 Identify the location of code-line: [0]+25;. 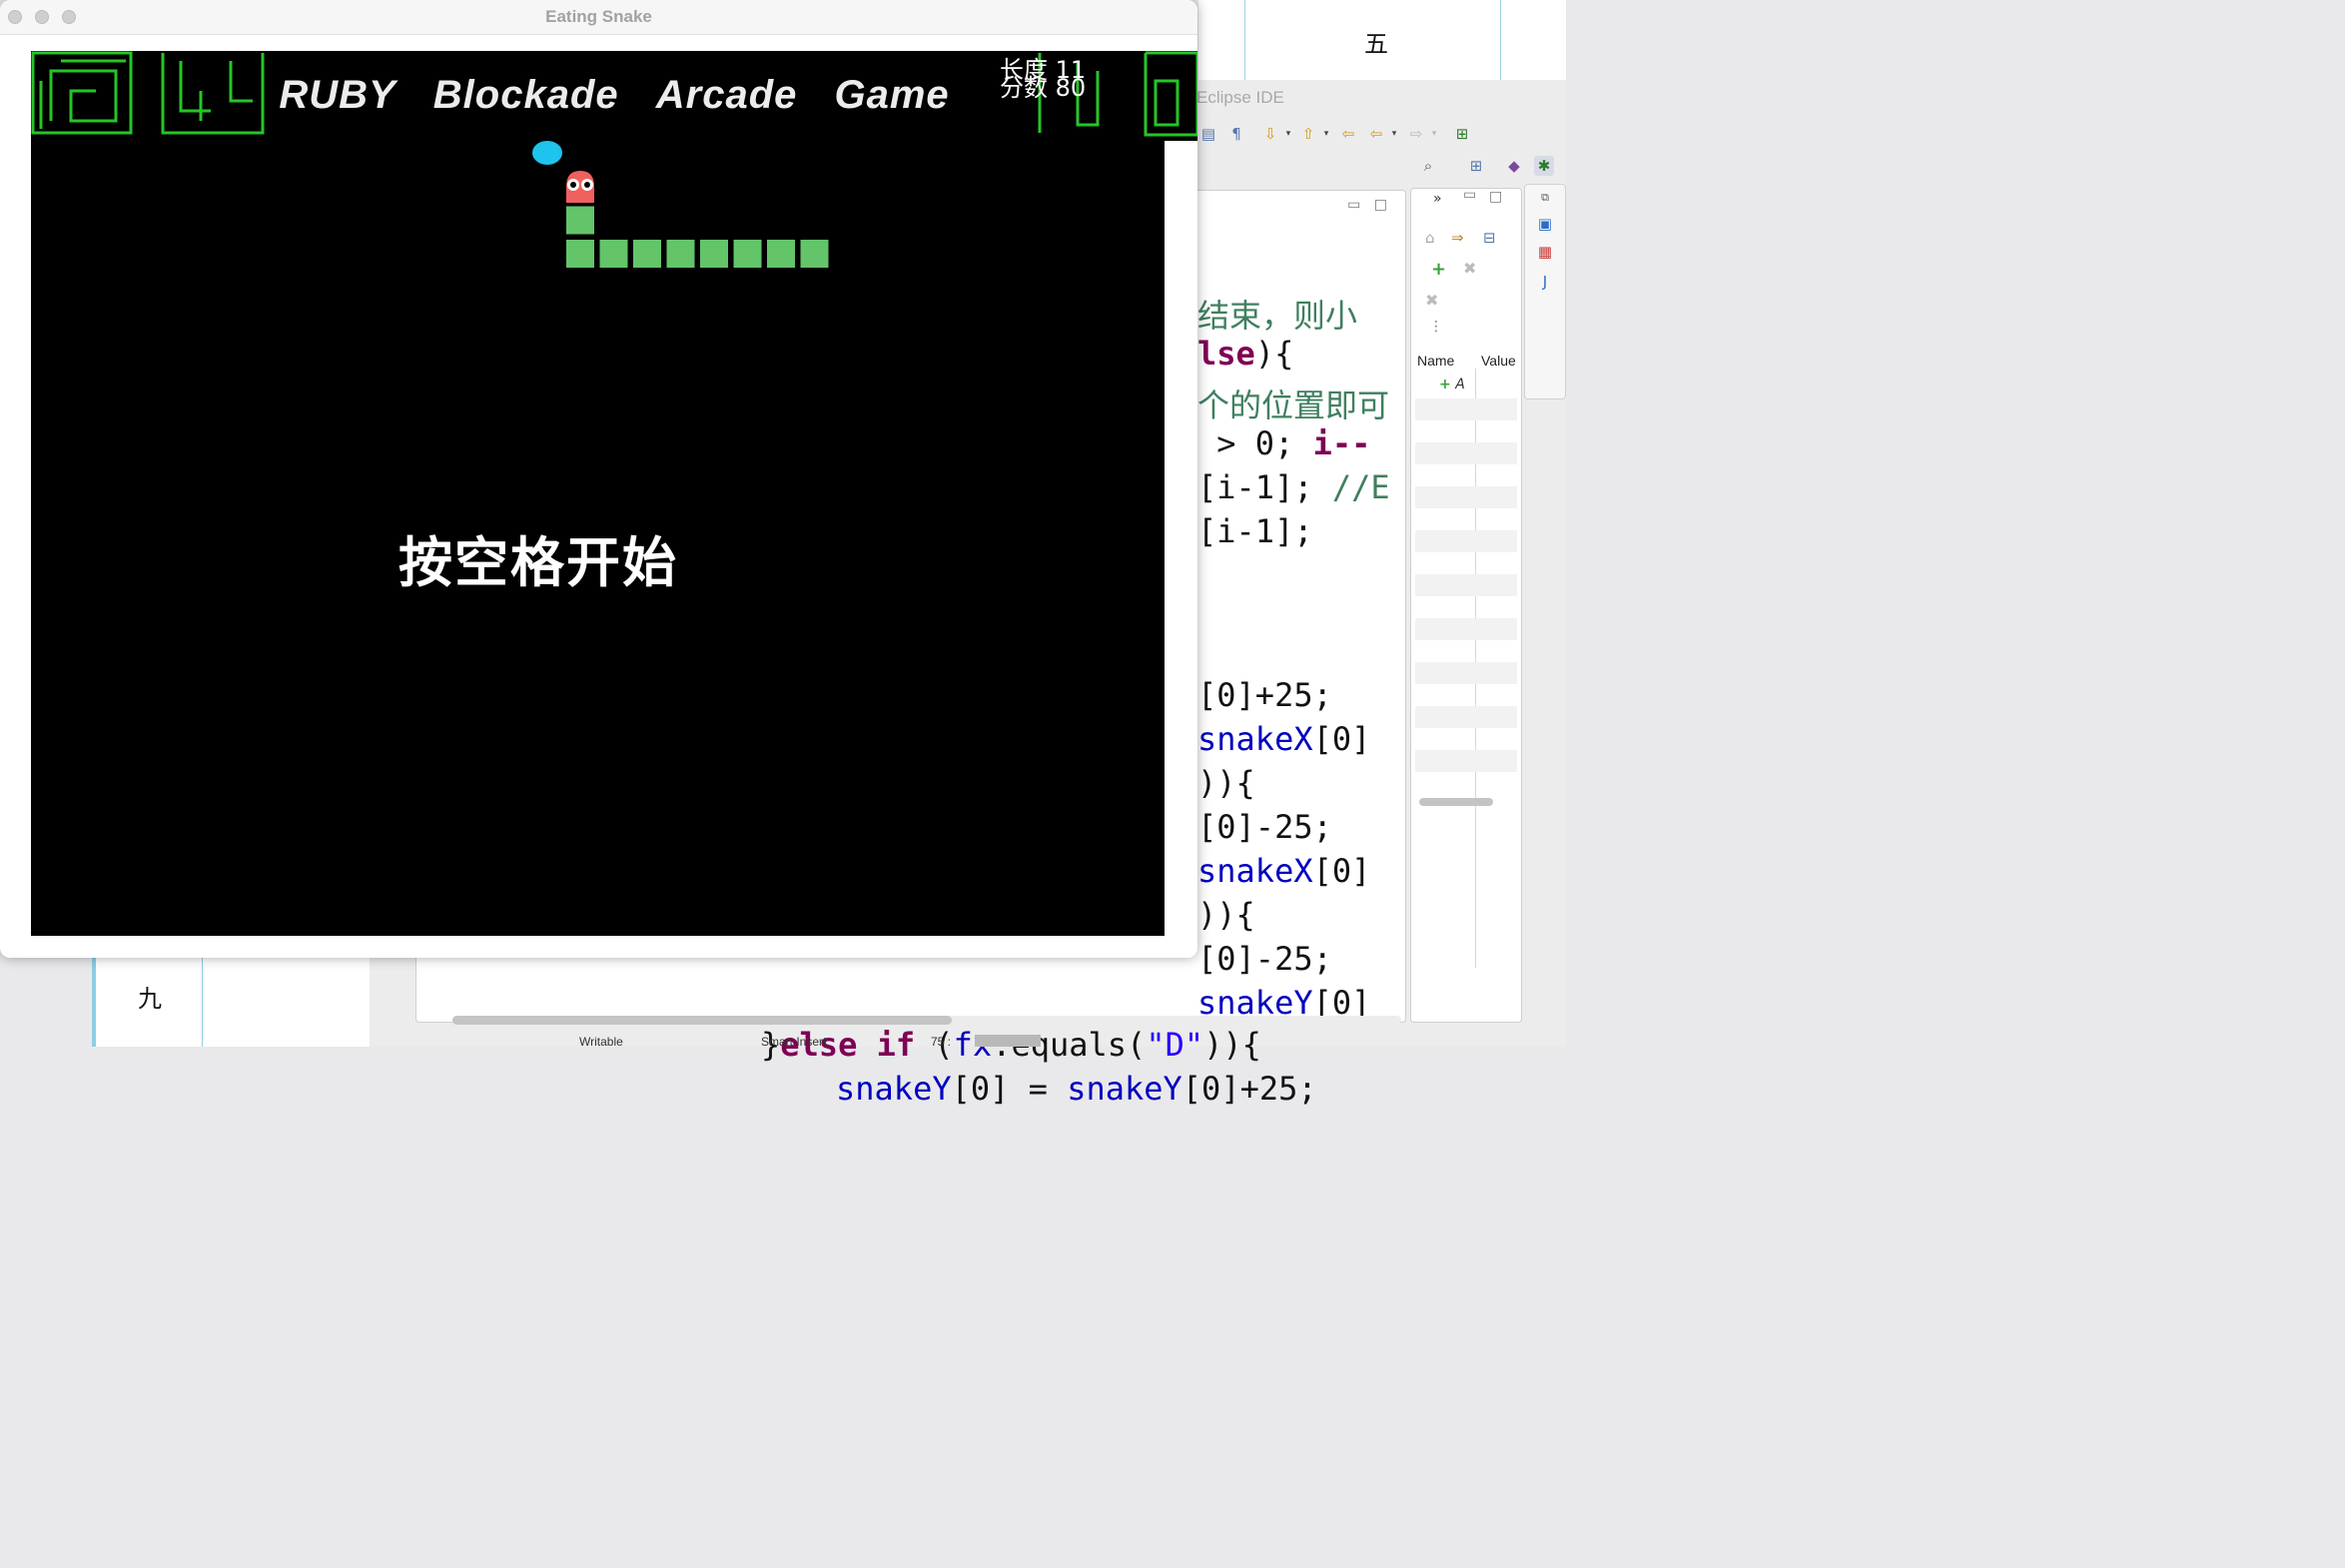
(1264, 695).